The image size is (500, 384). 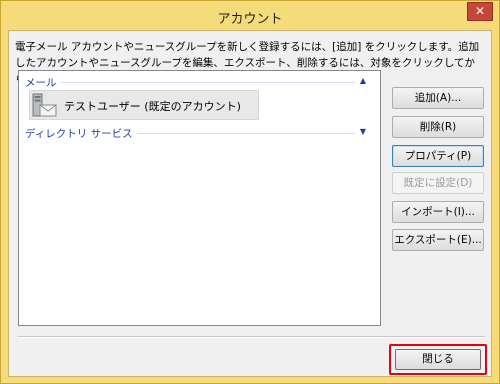 What do you see at coordinates (438, 127) in the screenshot?
I see `delete-button: 削除(R)` at bounding box center [438, 127].